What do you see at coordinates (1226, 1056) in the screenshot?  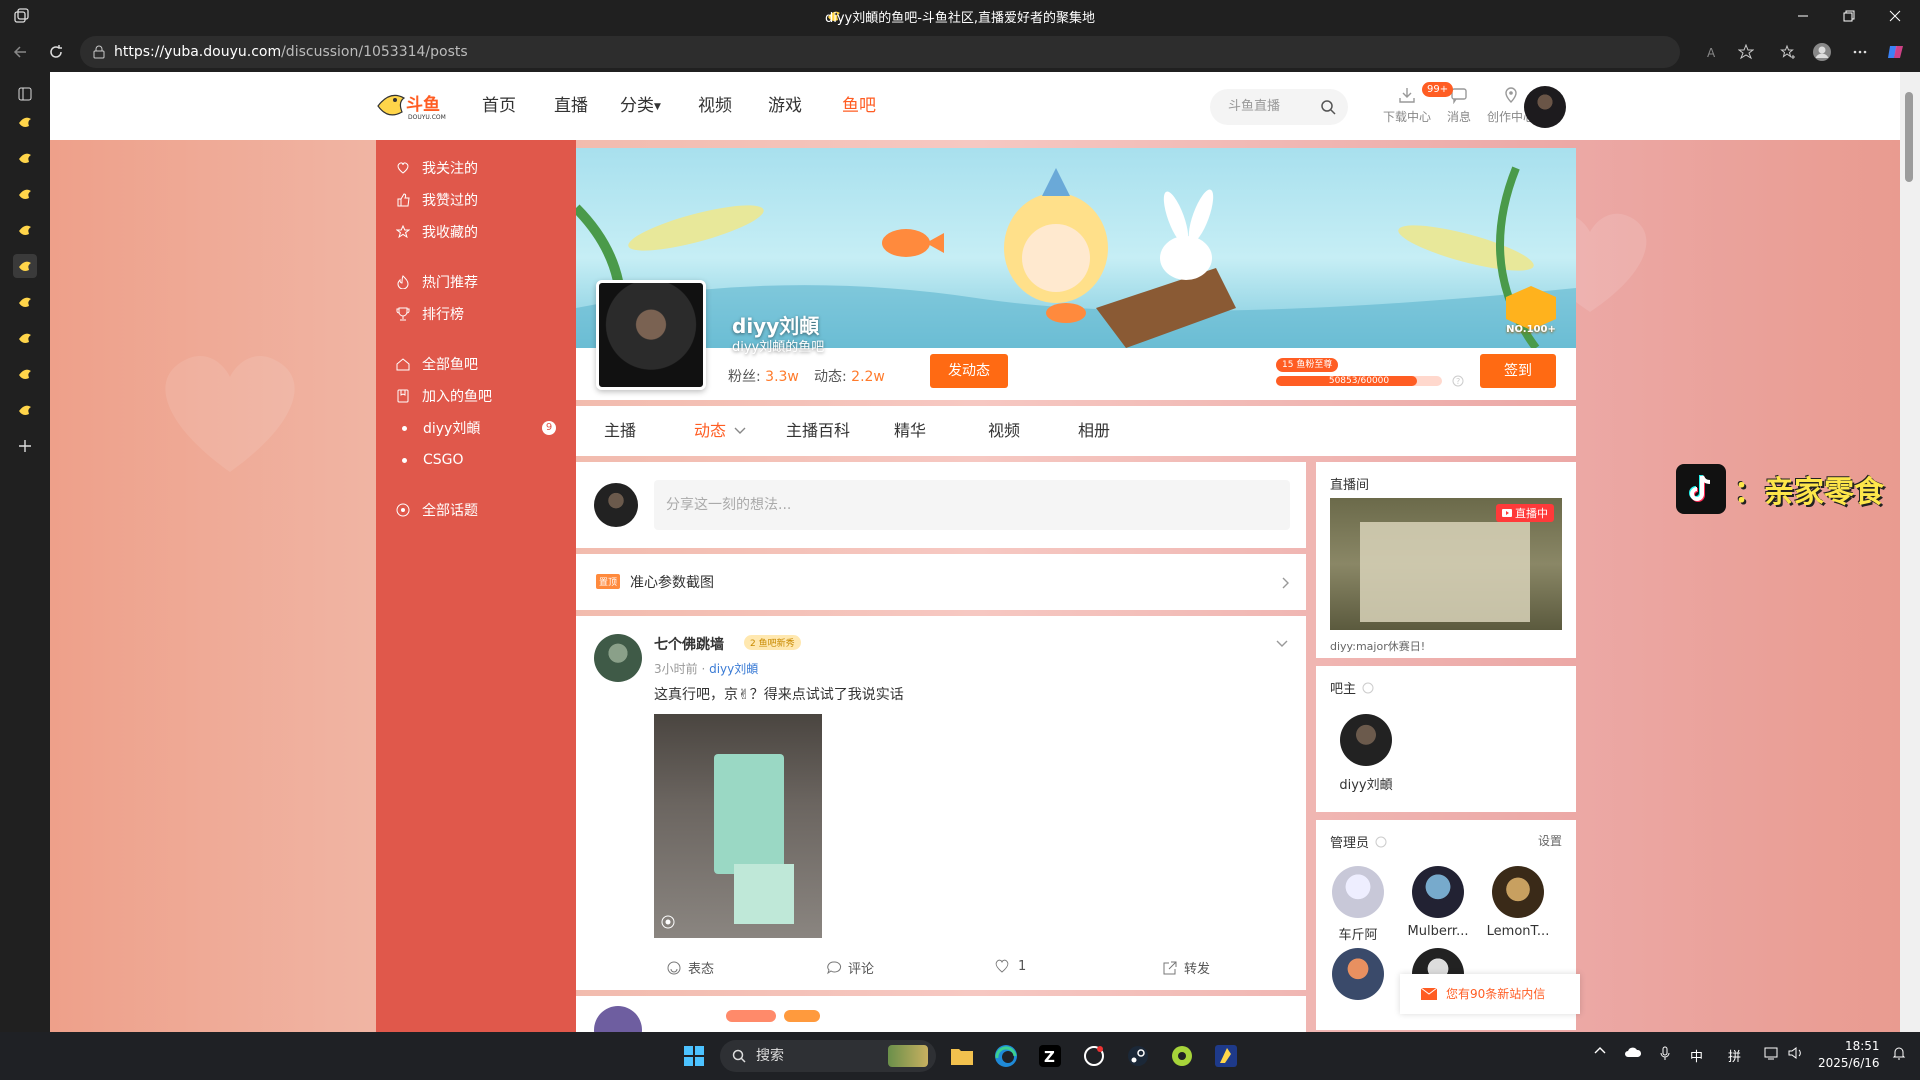 I see `douyu-app-icon` at bounding box center [1226, 1056].